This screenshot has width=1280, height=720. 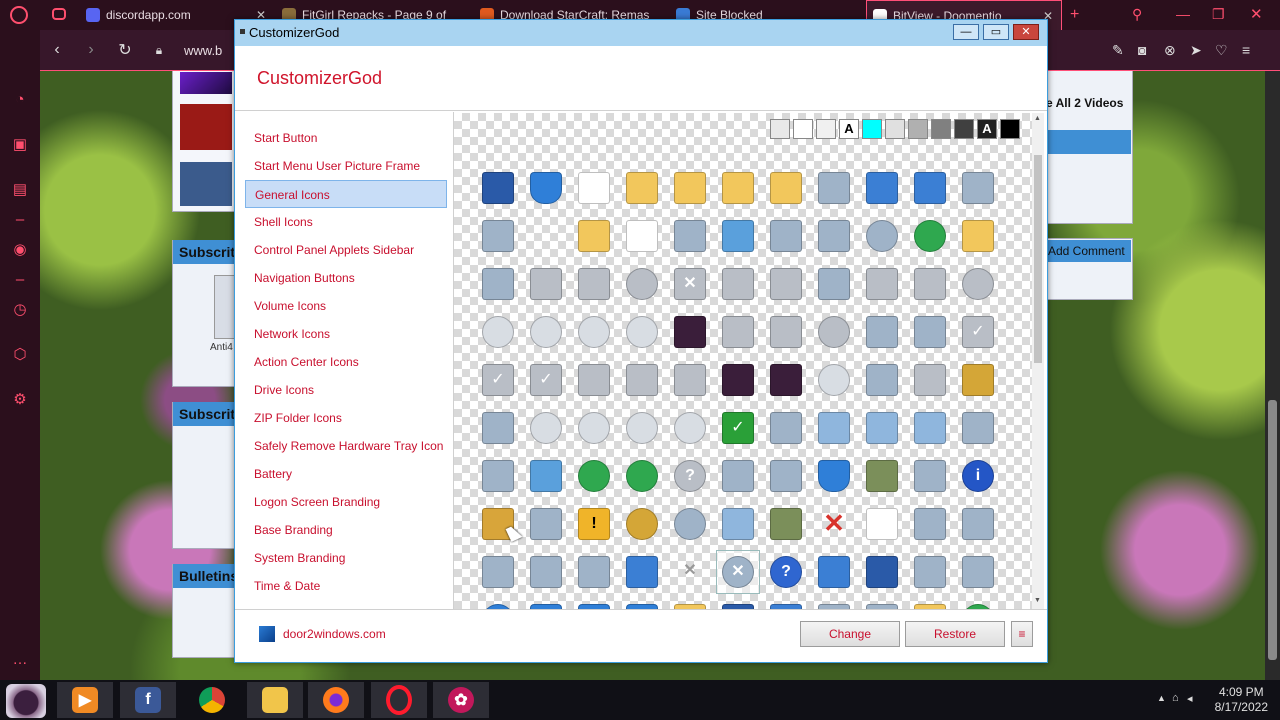 I want to click on picture-frame-icon, so click(x=738, y=236).